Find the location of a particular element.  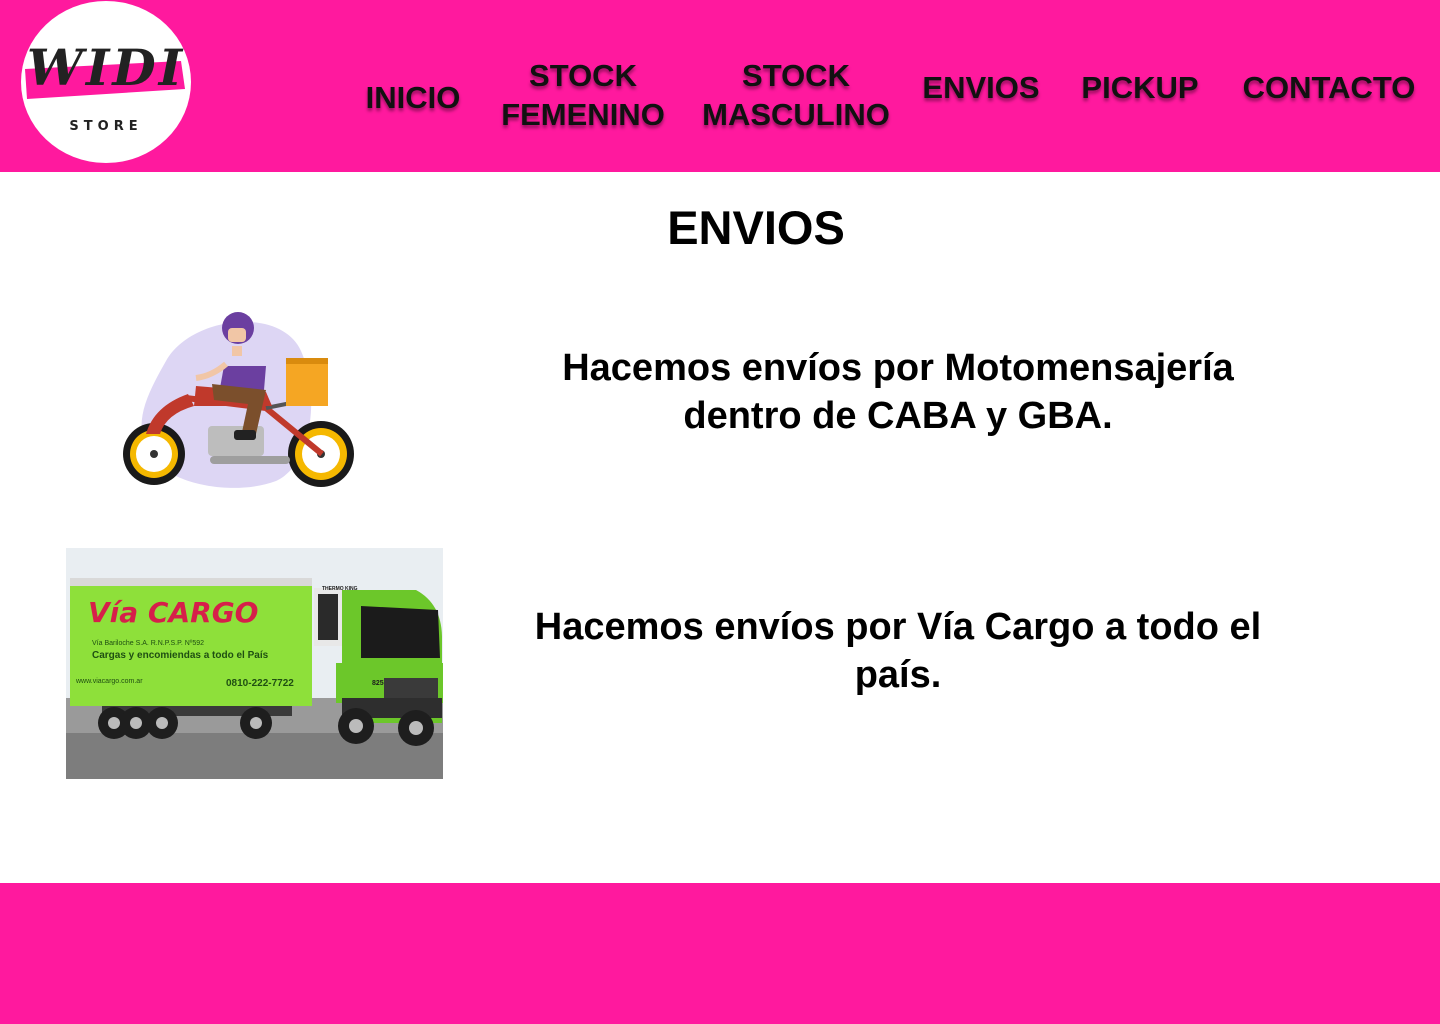

nav-item-label-line: MASCULINO is located at coordinates (796, 114).